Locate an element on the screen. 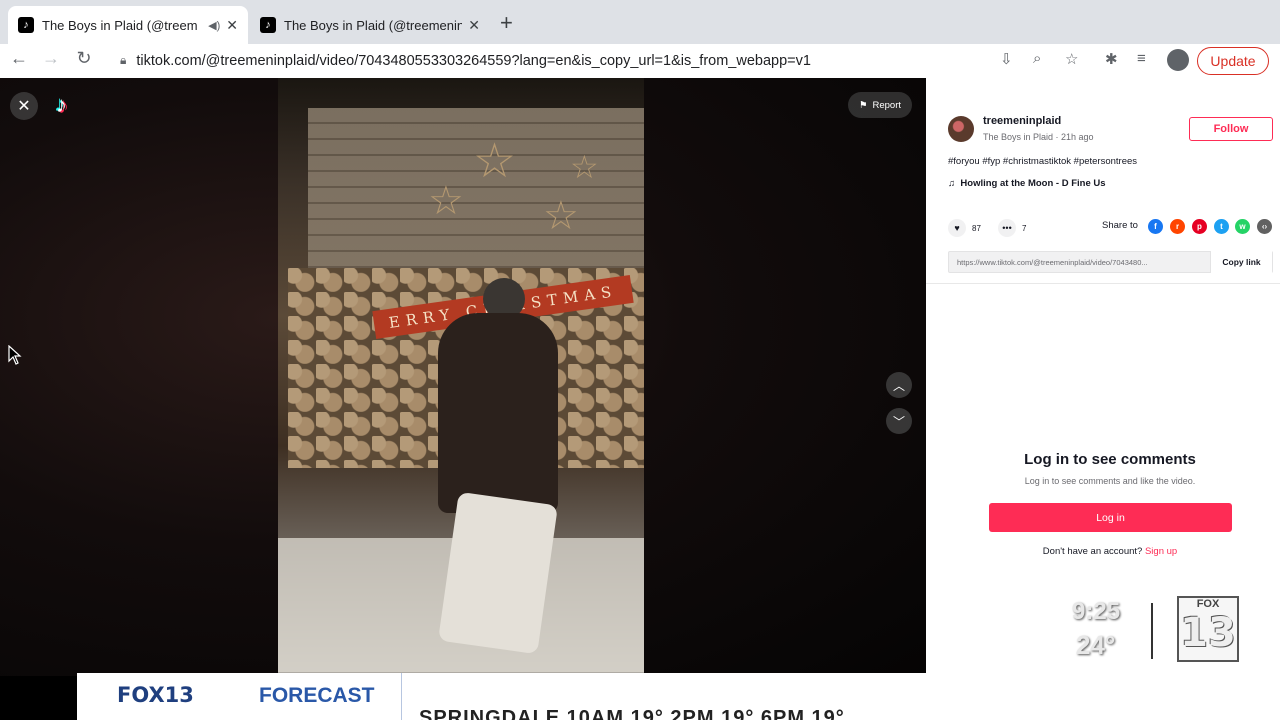  broadcast-divider is located at coordinates (1152, 631).